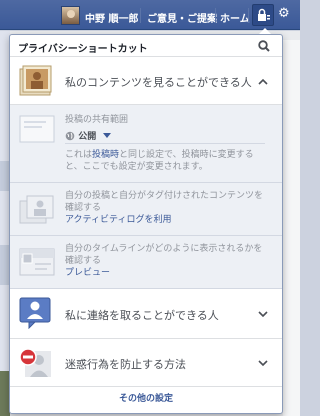 The height and width of the screenshot is (416, 320). I want to click on section-title: 私のコンテンツを見ることができる人, so click(158, 82).